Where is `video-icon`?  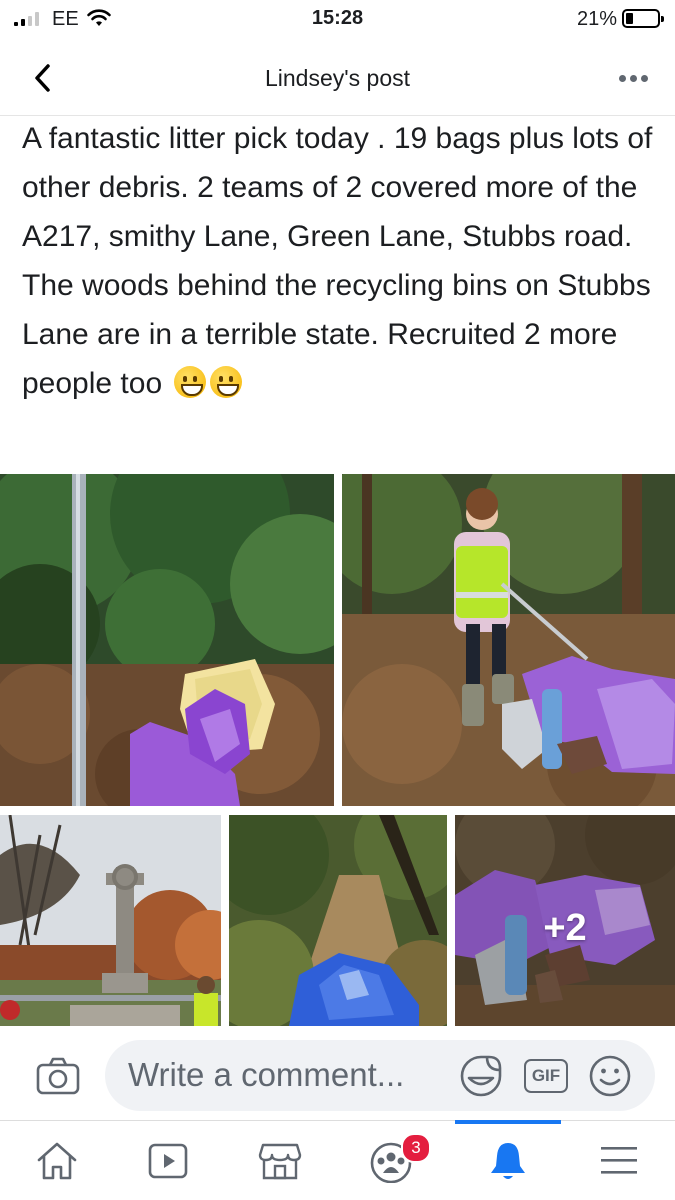 video-icon is located at coordinates (168, 1161).